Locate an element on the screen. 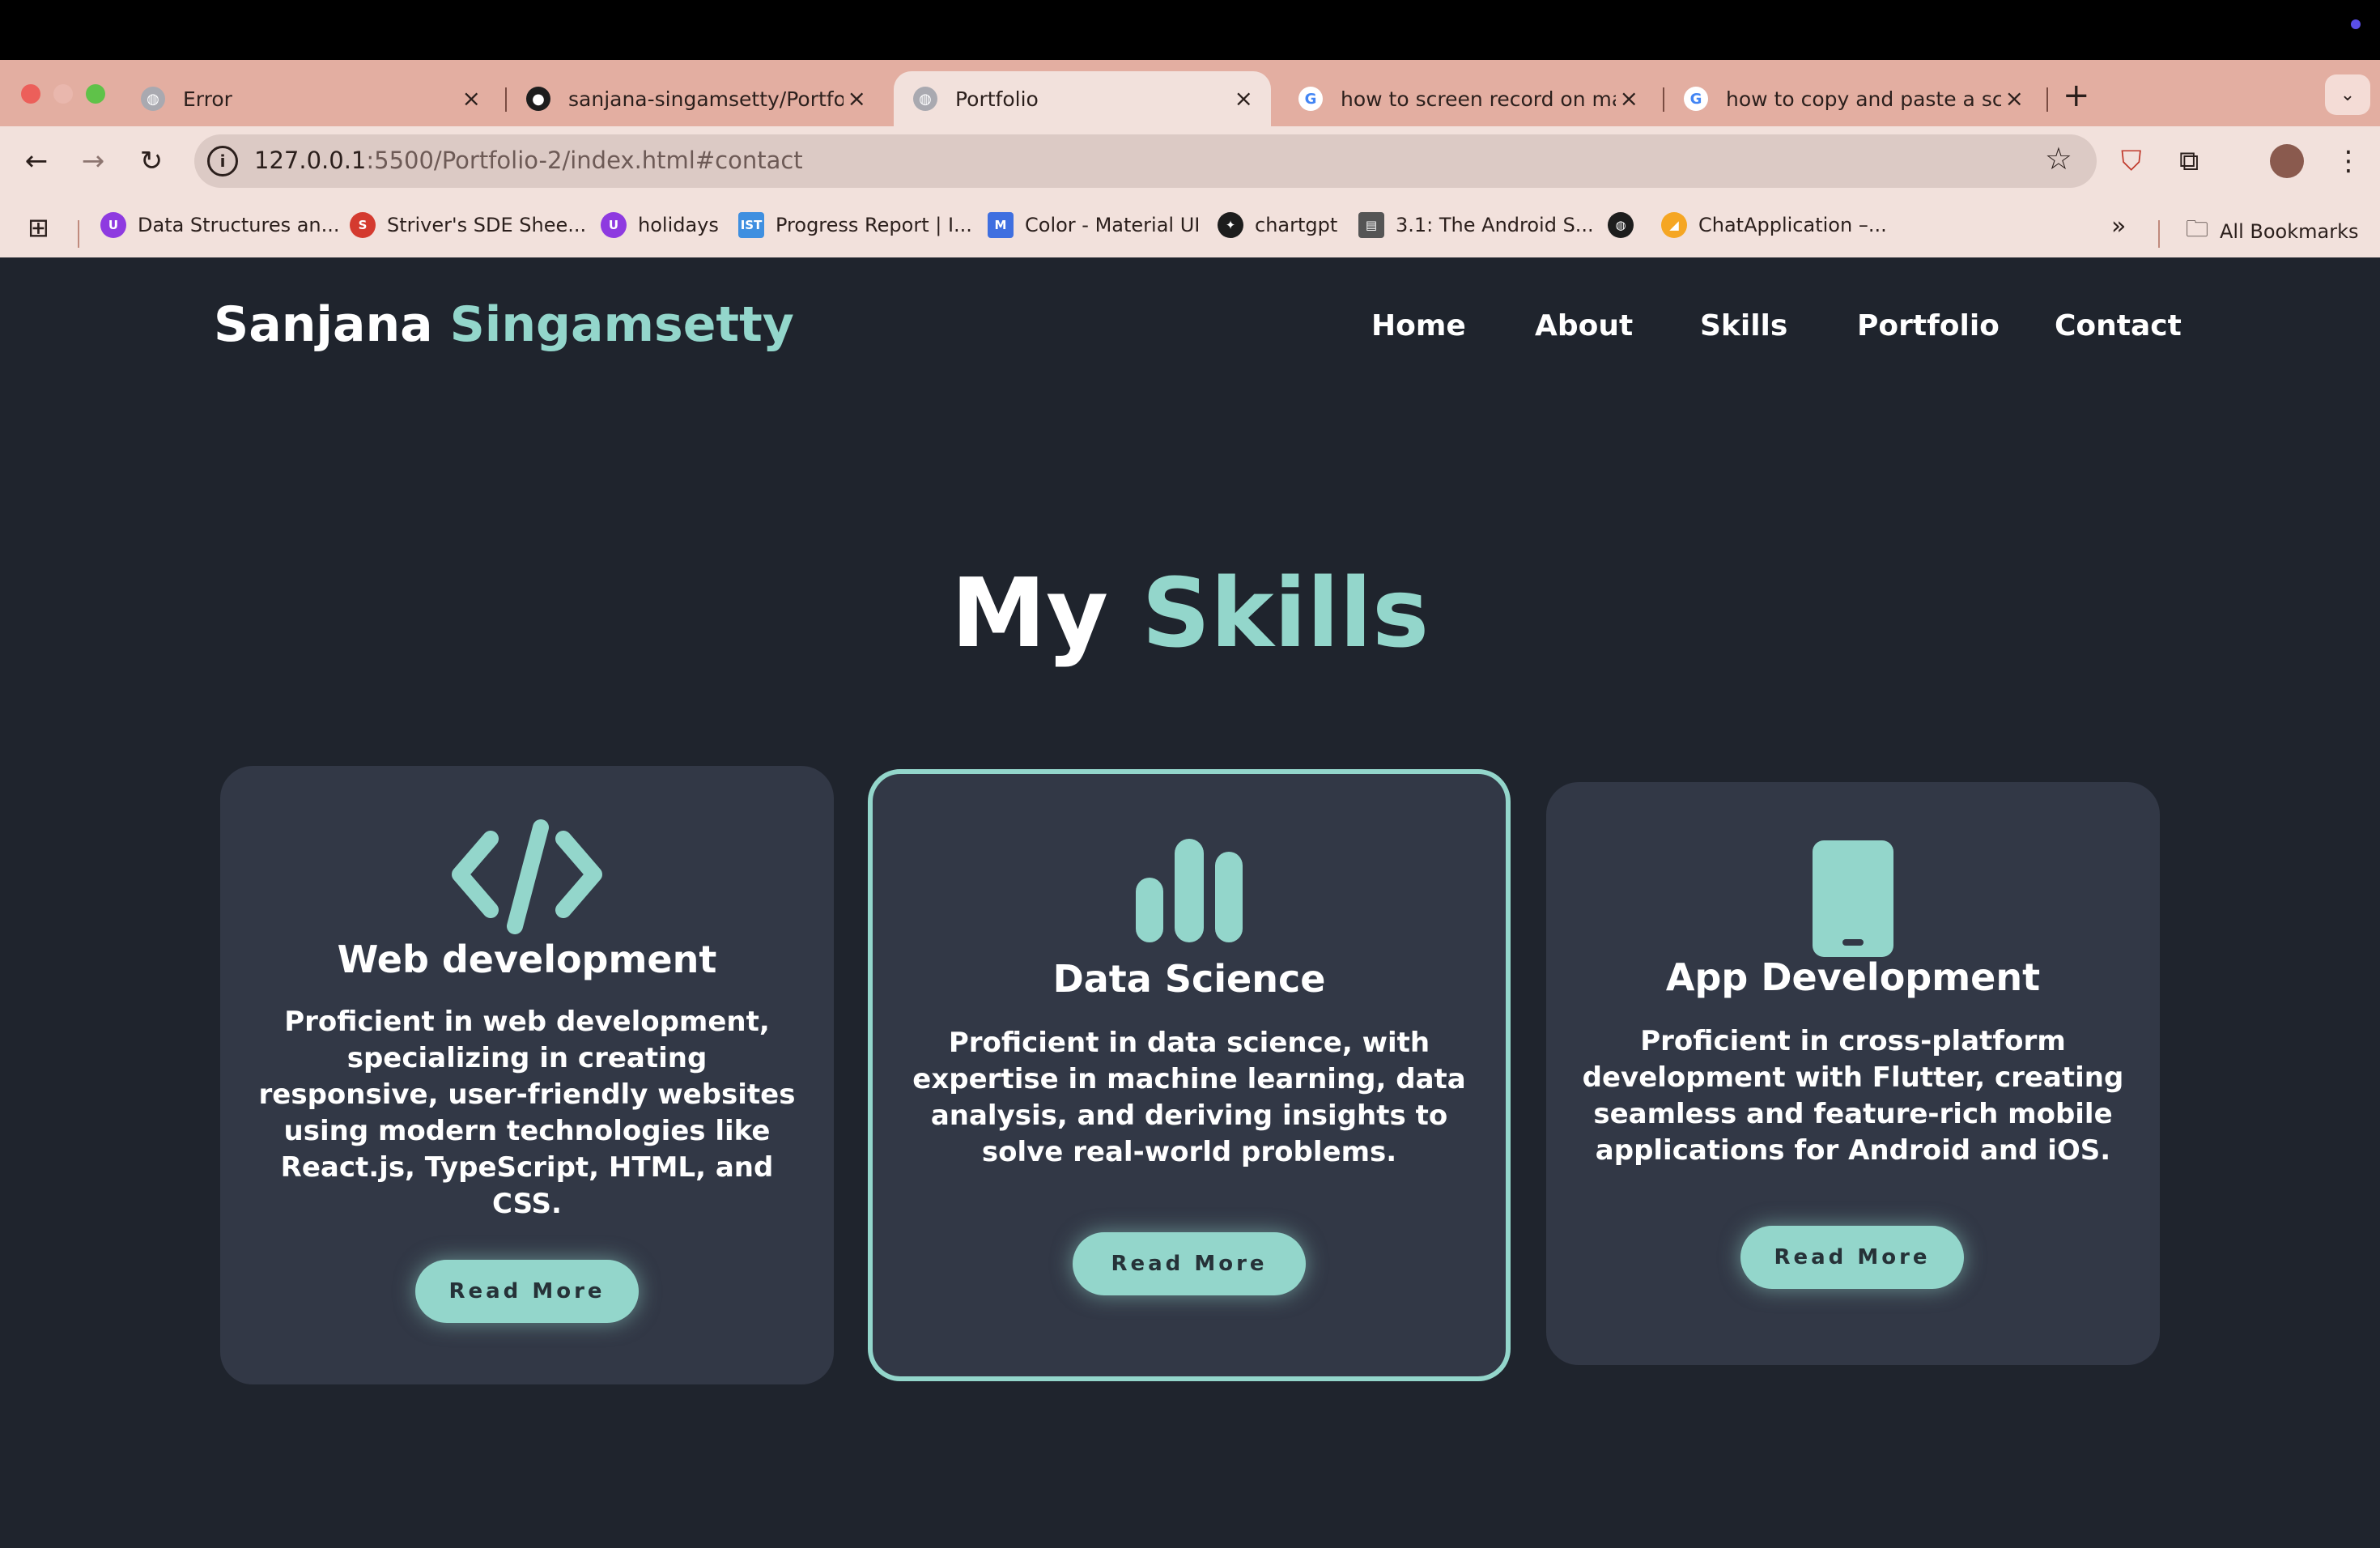 The image size is (2380, 1548). status-dot is located at coordinates (2356, 24).